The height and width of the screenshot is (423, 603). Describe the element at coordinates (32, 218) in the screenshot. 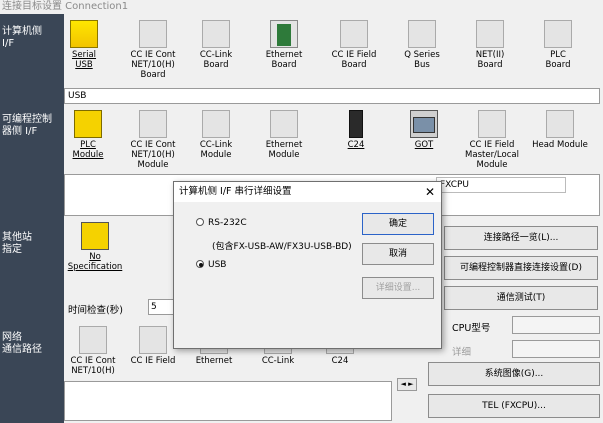

I see `sidebar: 计算机侧 I/F 可编程控制 器侧 I/F 其他站 指定 网络 通信路径` at that location.